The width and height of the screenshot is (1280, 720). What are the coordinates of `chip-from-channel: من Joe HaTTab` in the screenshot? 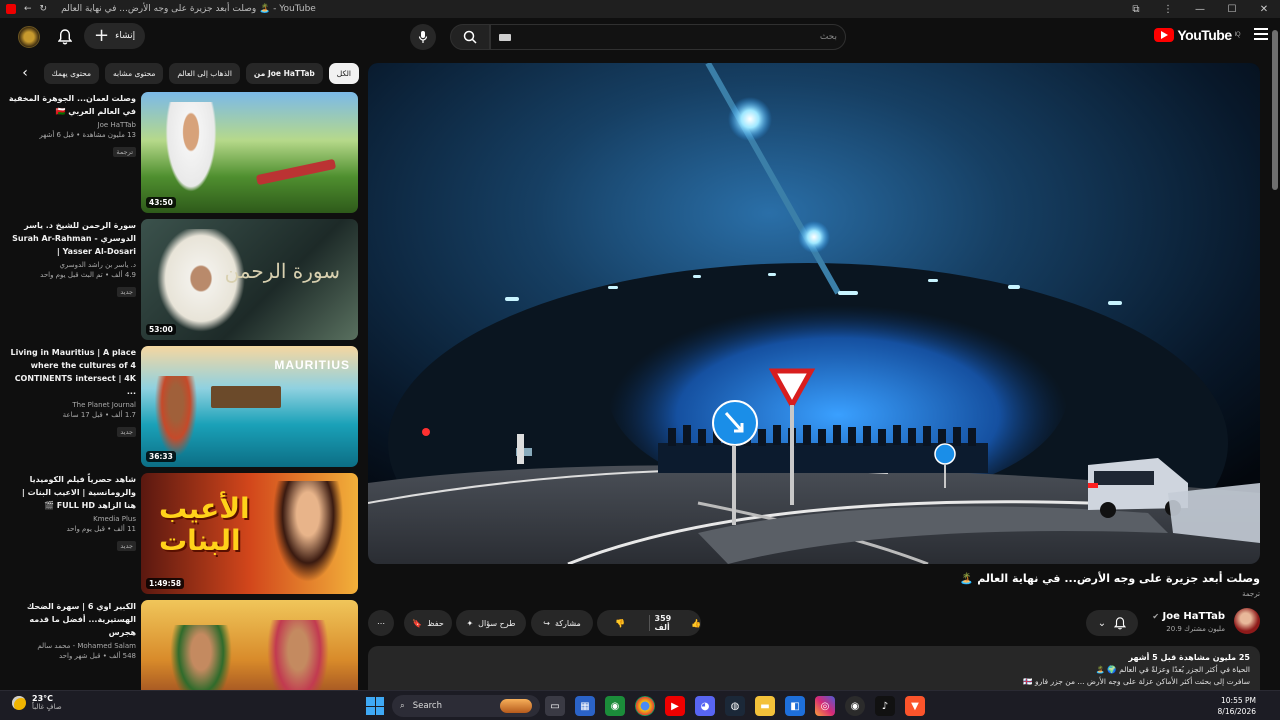 It's located at (284, 73).